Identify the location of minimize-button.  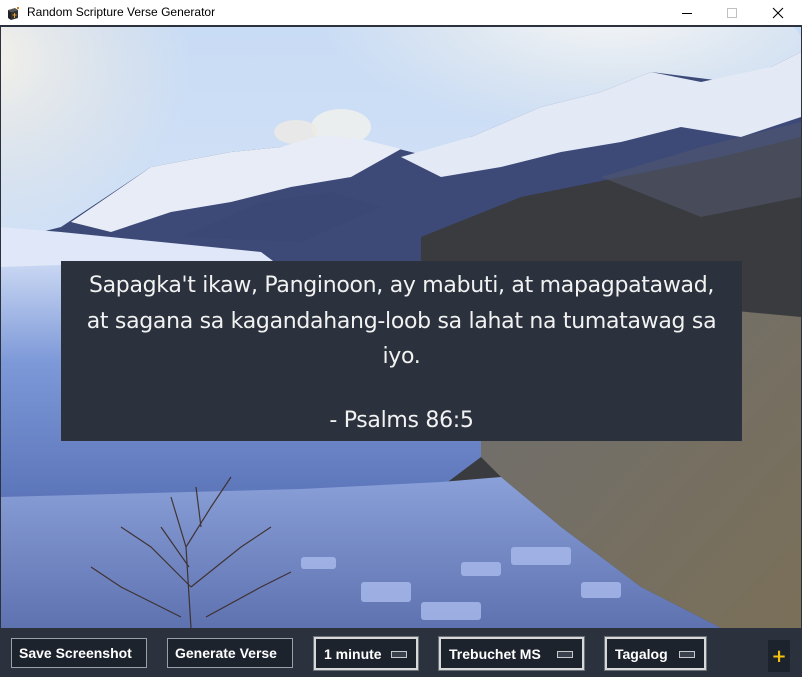
(687, 13).